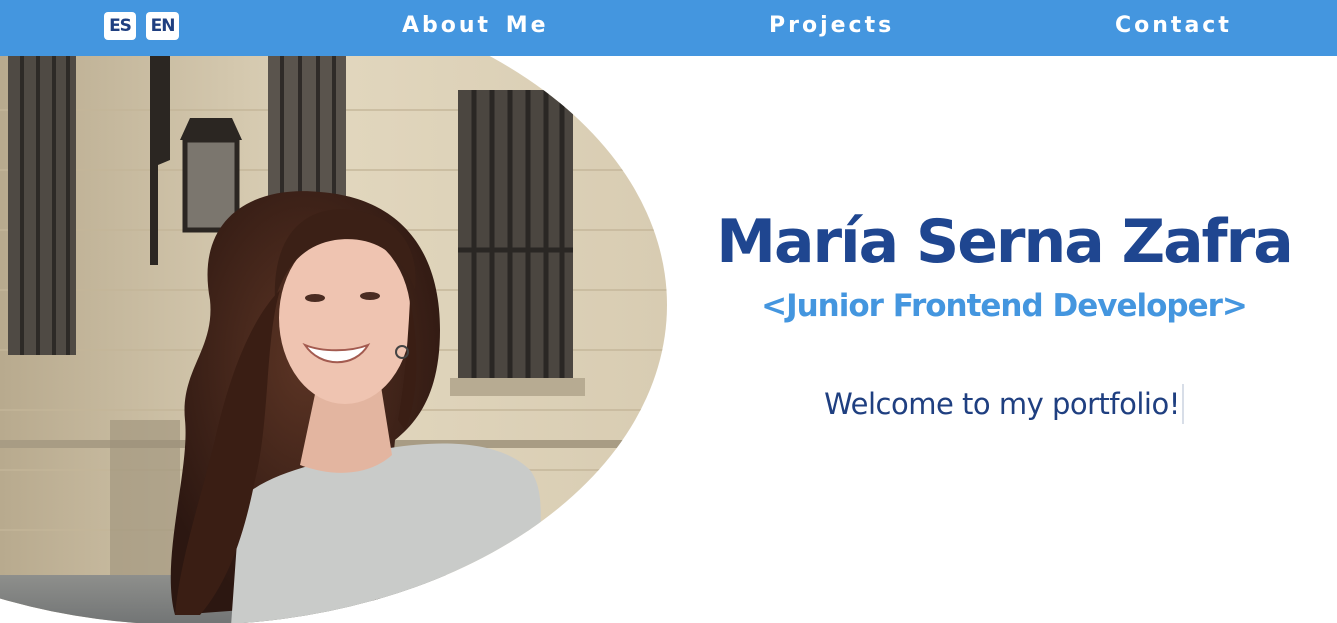  I want to click on nav-link-about-me: About Me, so click(475, 26).